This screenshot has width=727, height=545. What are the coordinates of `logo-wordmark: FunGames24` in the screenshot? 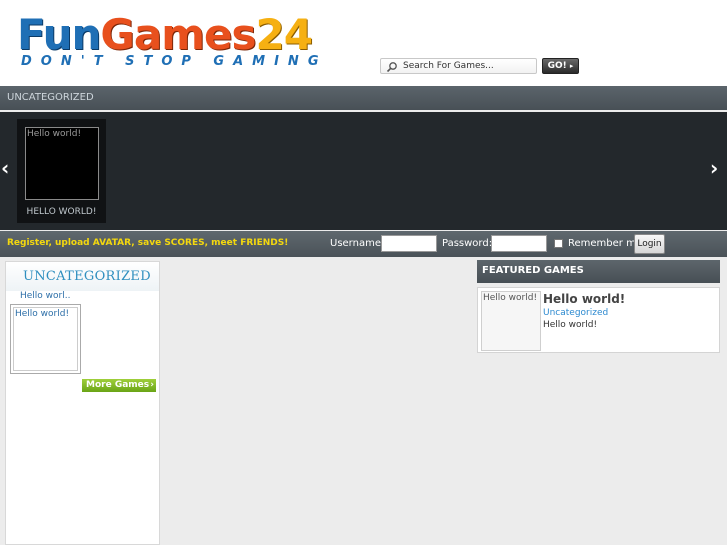 It's located at (165, 35).